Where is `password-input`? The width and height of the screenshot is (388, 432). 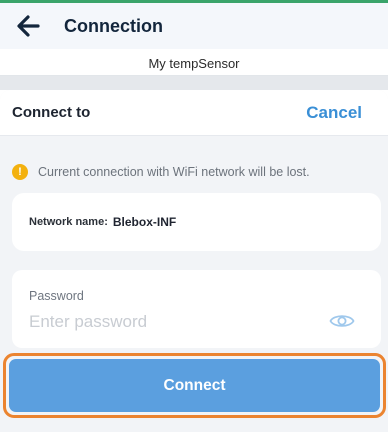 password-input is located at coordinates (169, 322).